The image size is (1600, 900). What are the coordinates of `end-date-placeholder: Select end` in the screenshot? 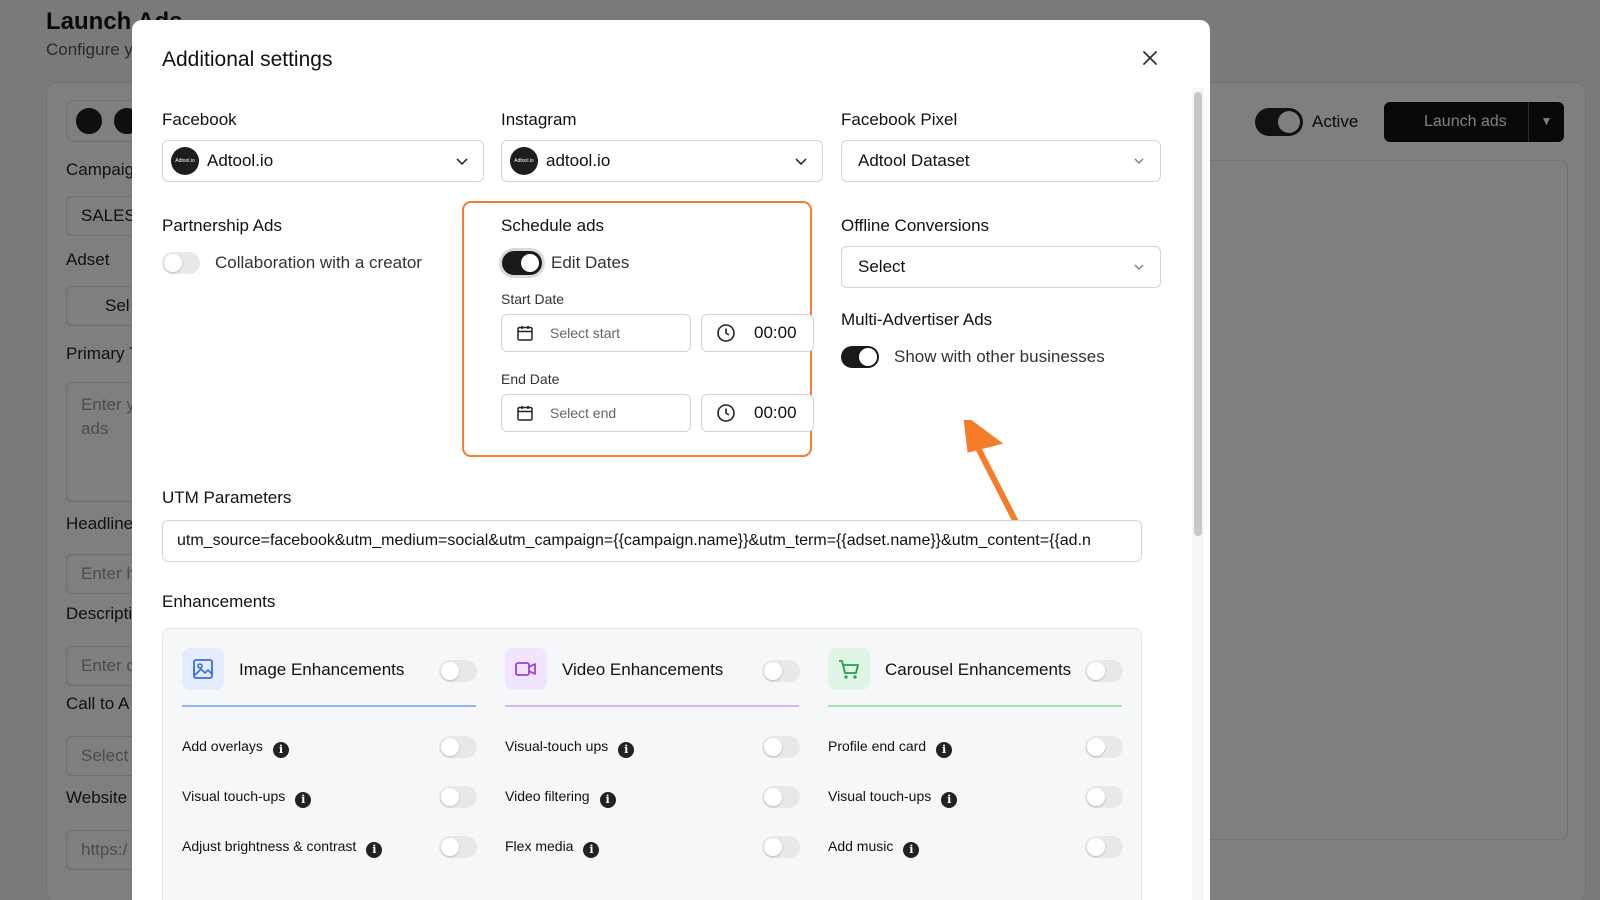 It's located at (583, 413).